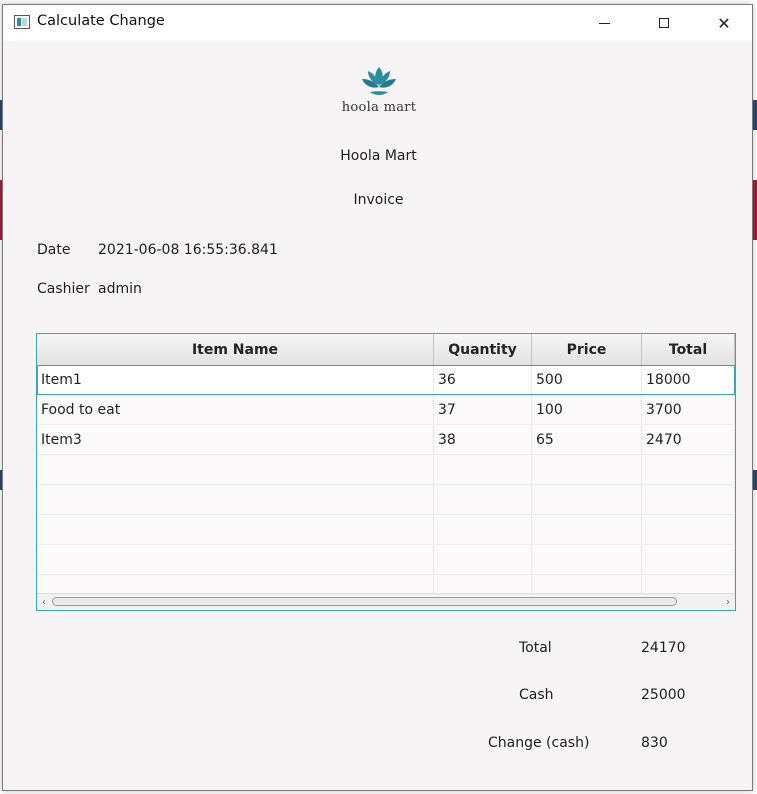 This screenshot has width=757, height=794. Describe the element at coordinates (63, 289) in the screenshot. I see `cashier-label: Cashier` at that location.